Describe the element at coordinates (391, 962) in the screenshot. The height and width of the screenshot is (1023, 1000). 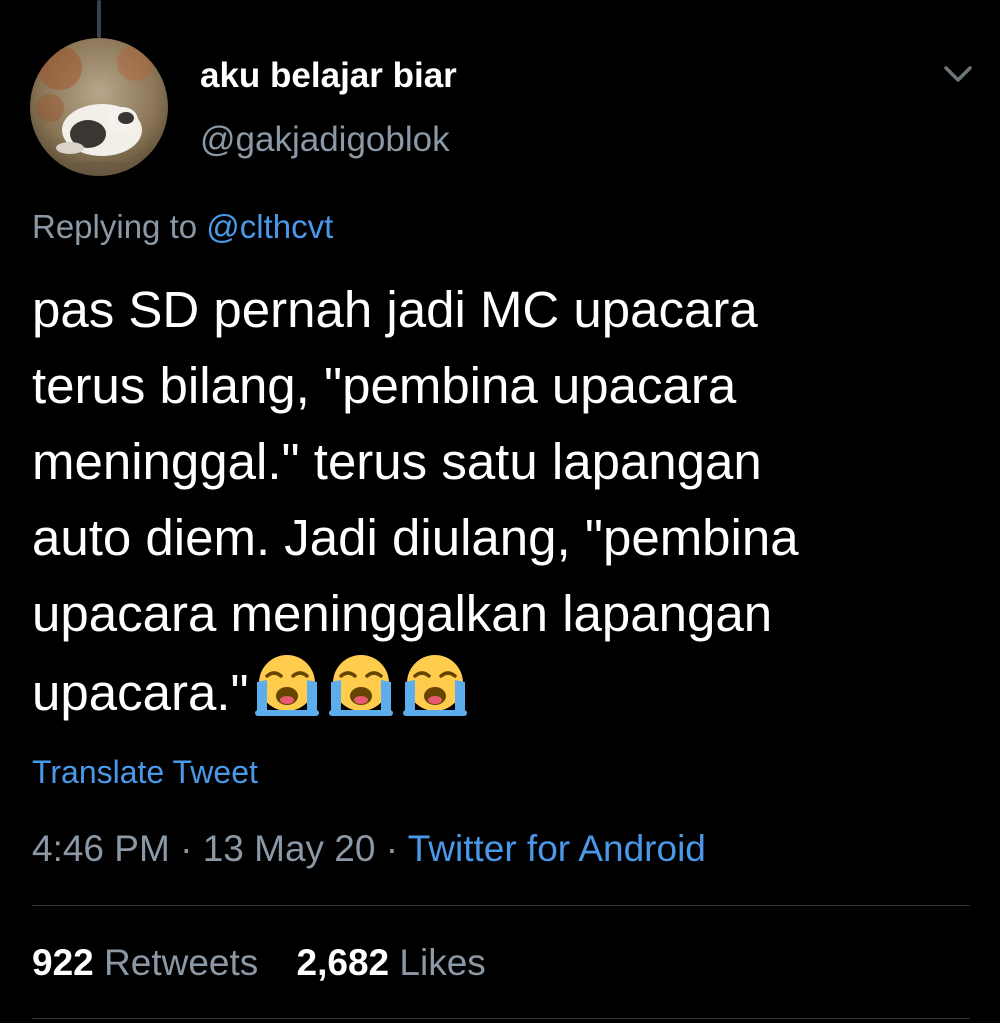
I see `likes-stat: 2,682 Likes` at that location.